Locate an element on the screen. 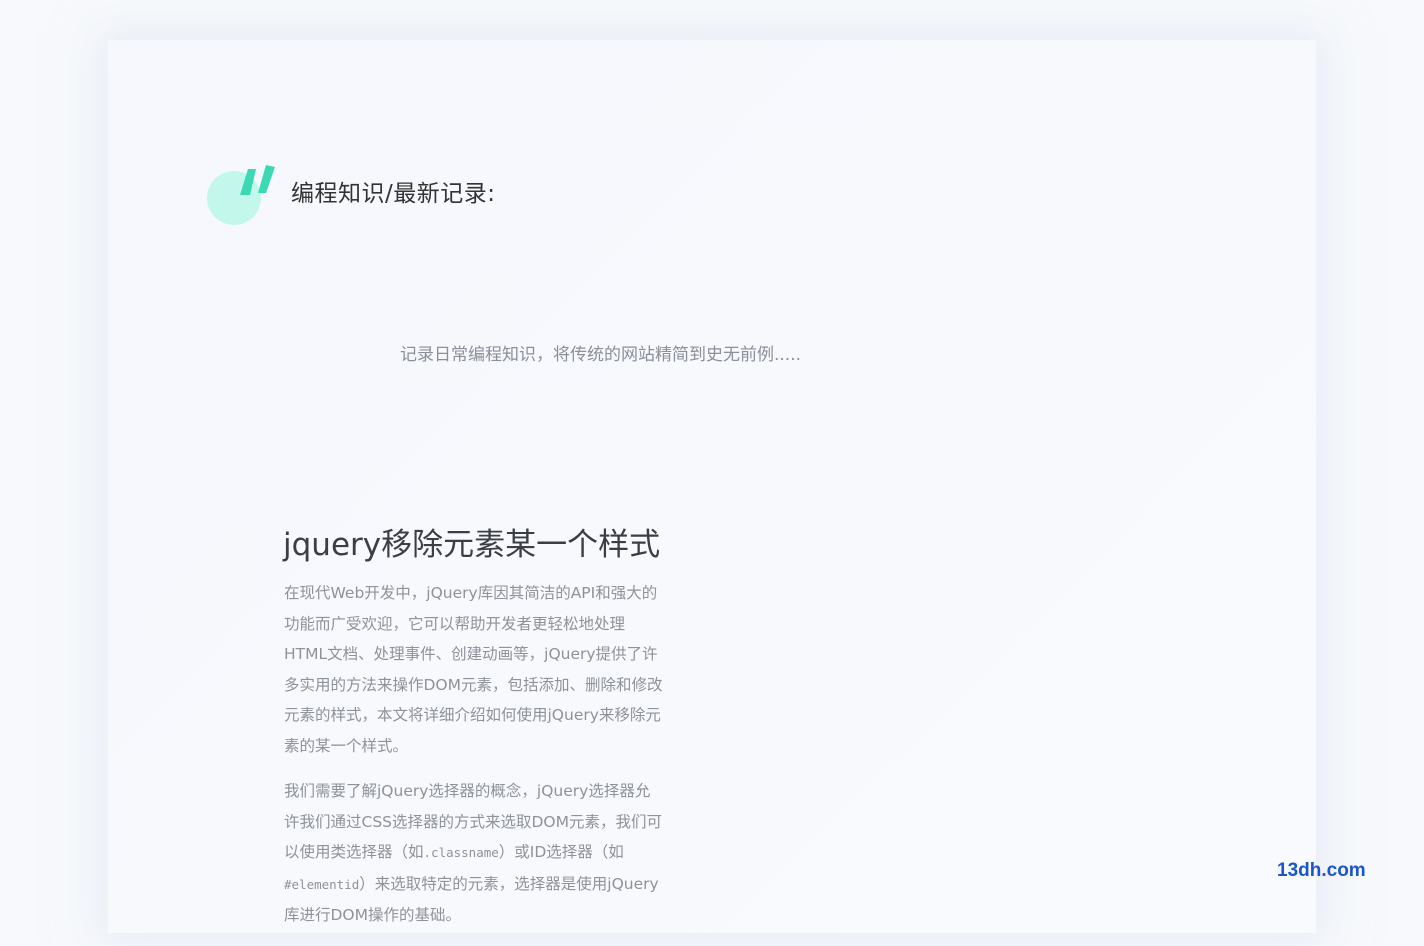 The image size is (1424, 946). site-watermark: 13dh.com is located at coordinates (1321, 870).